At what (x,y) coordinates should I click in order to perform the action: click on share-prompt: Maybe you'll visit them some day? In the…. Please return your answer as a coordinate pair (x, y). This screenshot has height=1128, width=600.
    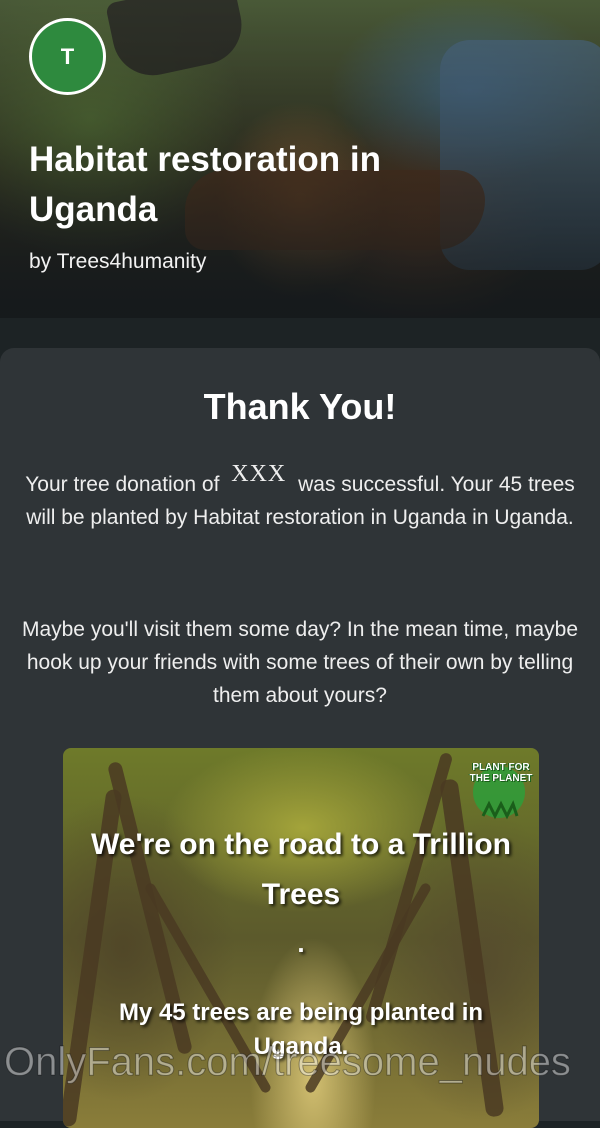
    Looking at the image, I should click on (300, 662).